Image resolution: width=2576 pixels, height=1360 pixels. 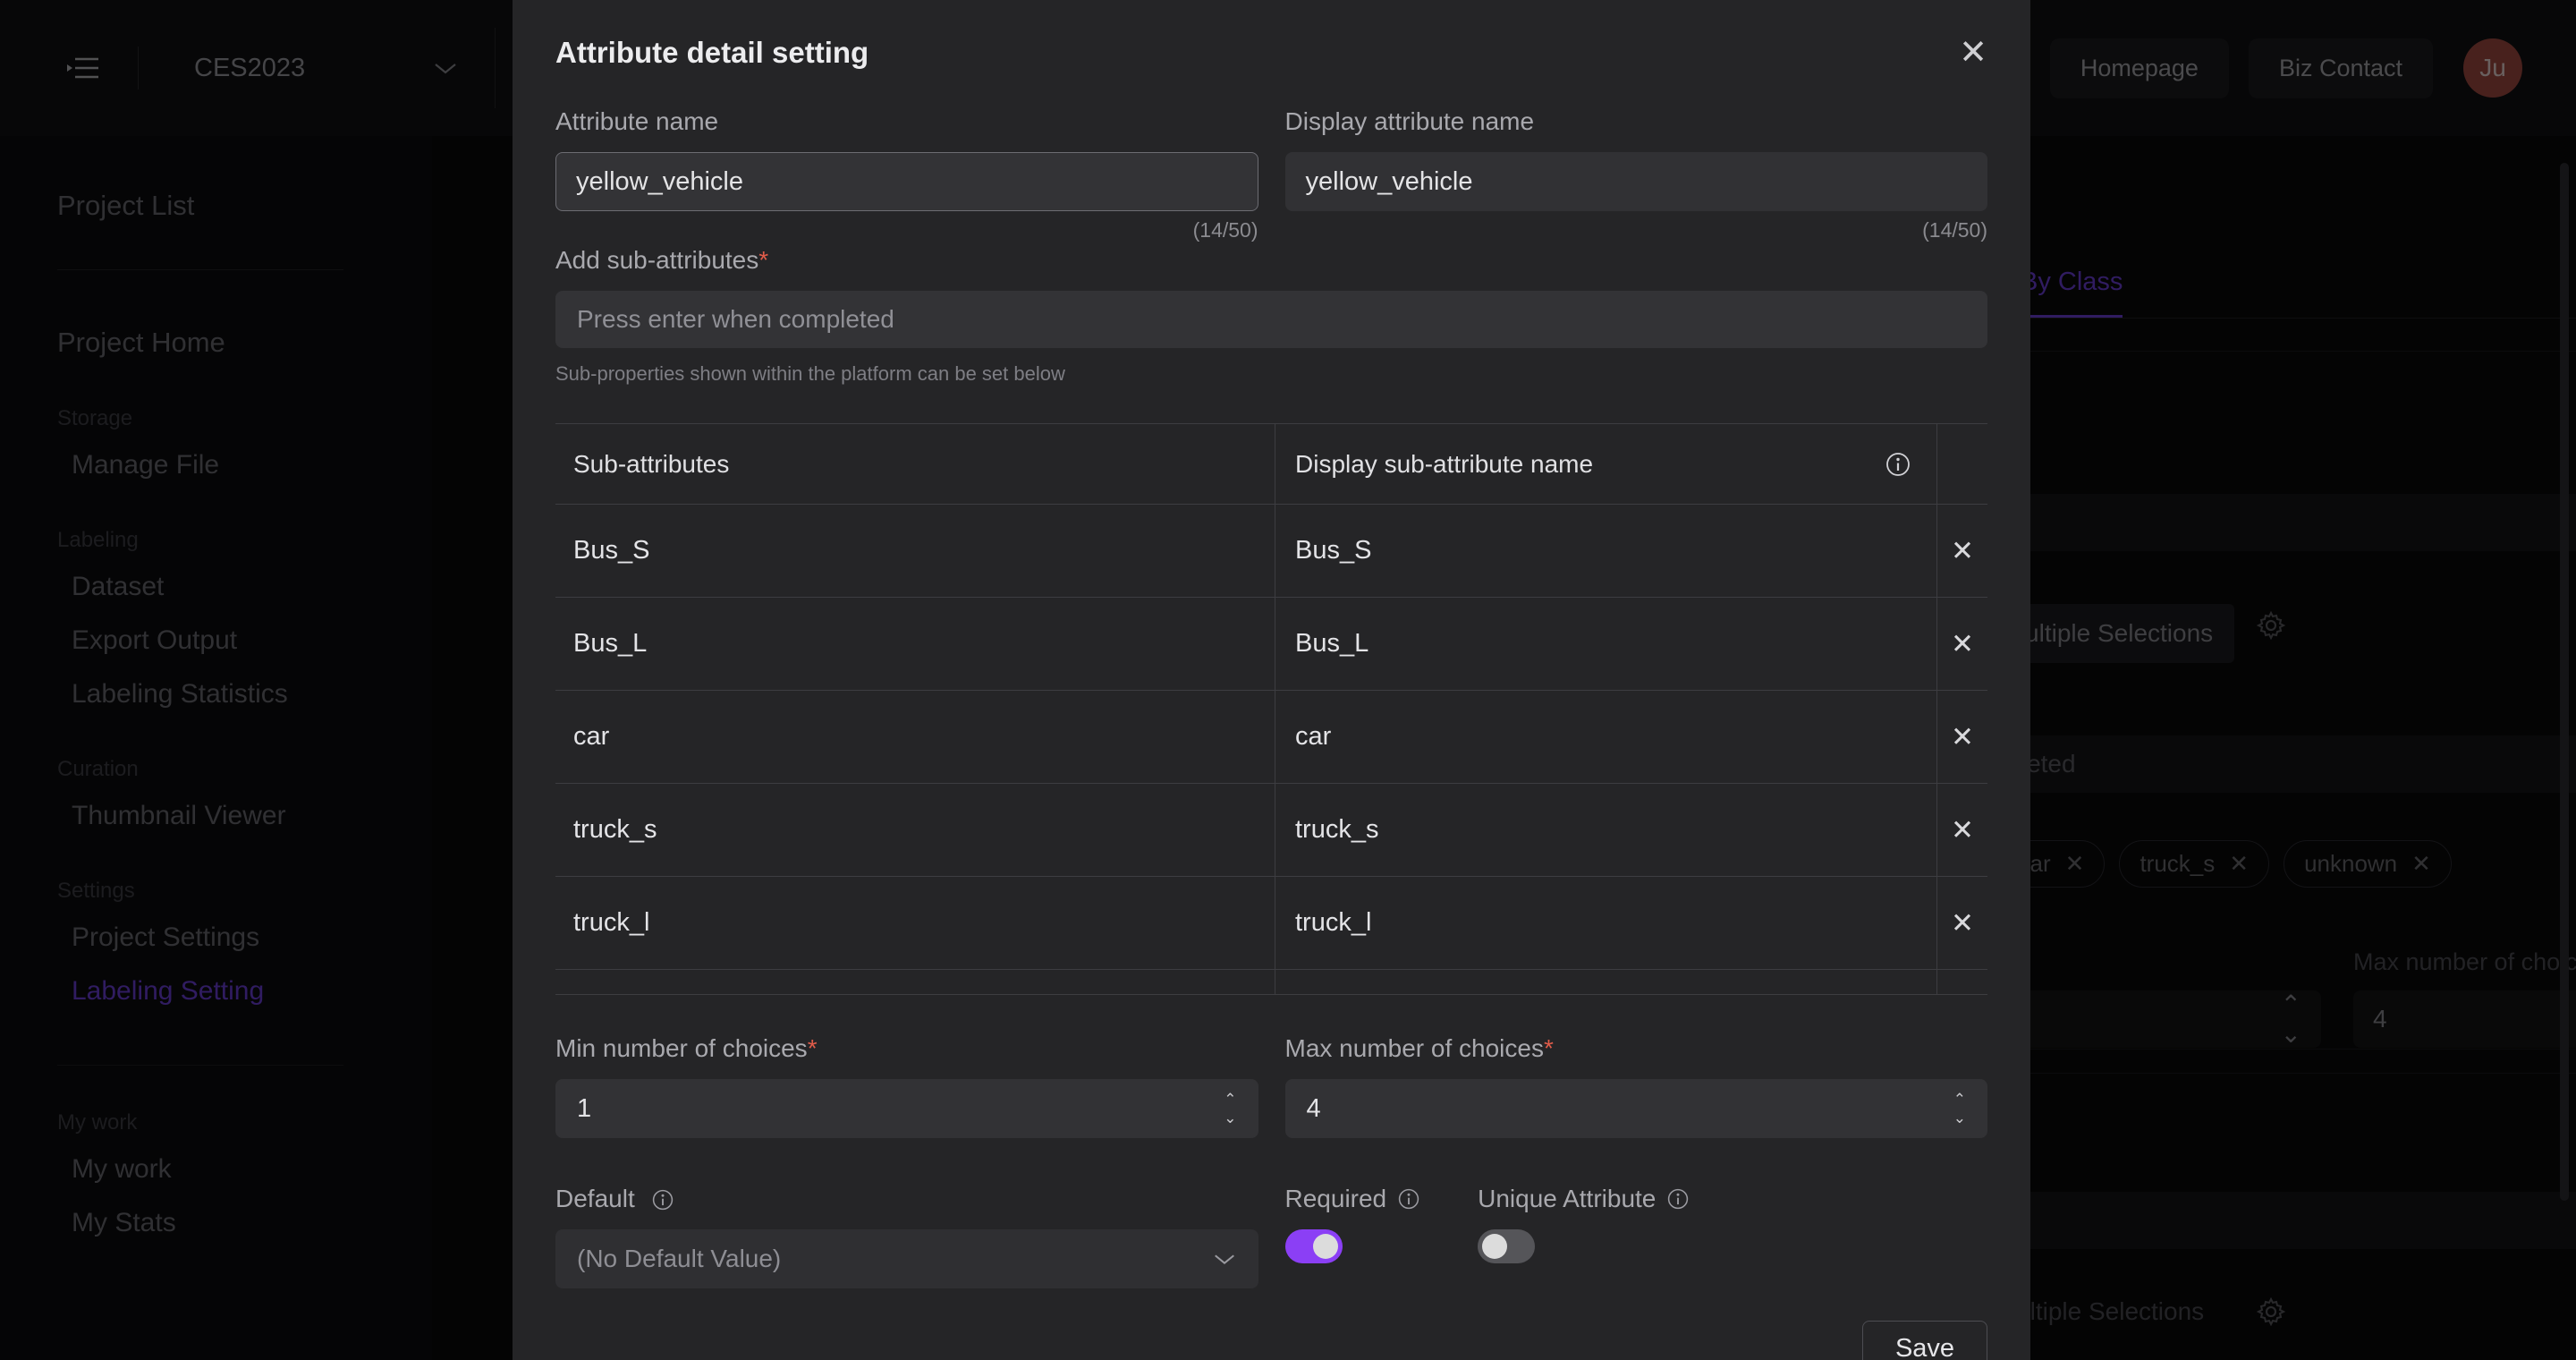 What do you see at coordinates (1332, 643) in the screenshot?
I see `cell-display-name: Bus_L` at bounding box center [1332, 643].